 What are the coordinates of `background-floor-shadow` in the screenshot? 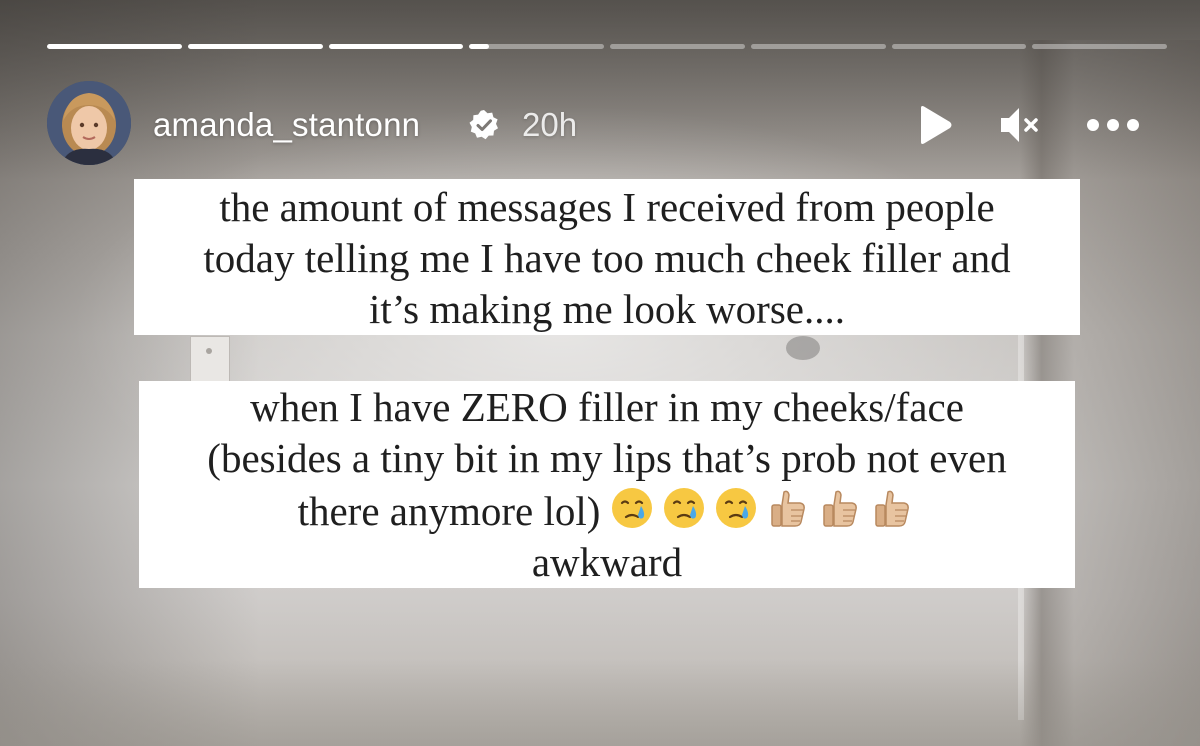 It's located at (600, 703).